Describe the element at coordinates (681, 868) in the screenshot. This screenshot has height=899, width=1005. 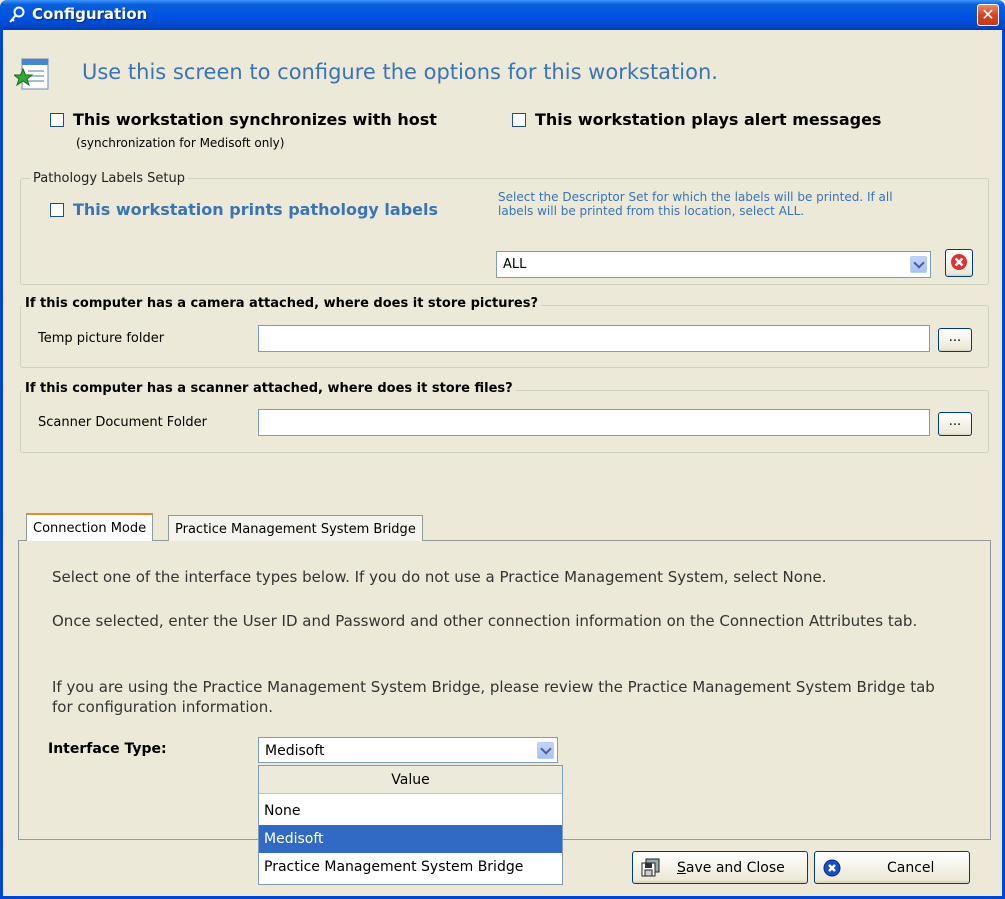
I see `save-mnemonic: S` at that location.